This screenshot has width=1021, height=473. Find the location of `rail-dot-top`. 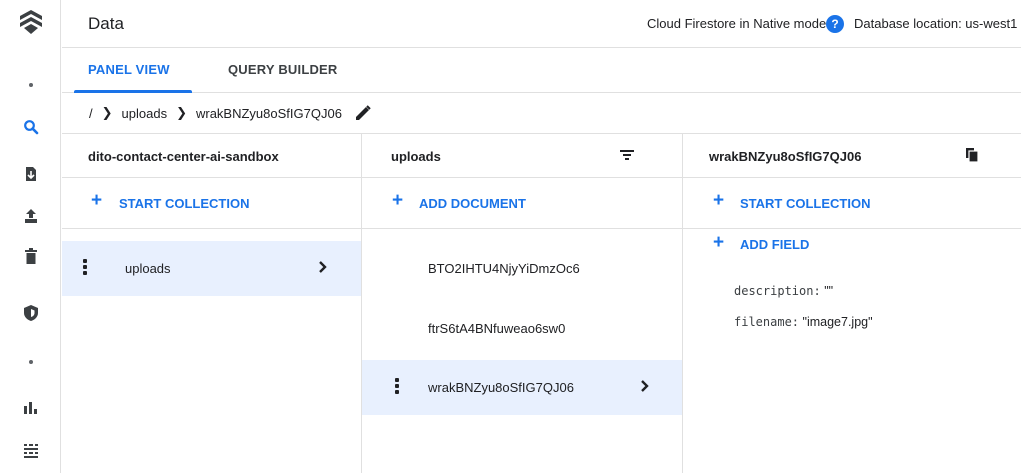

rail-dot-top is located at coordinates (30, 85).